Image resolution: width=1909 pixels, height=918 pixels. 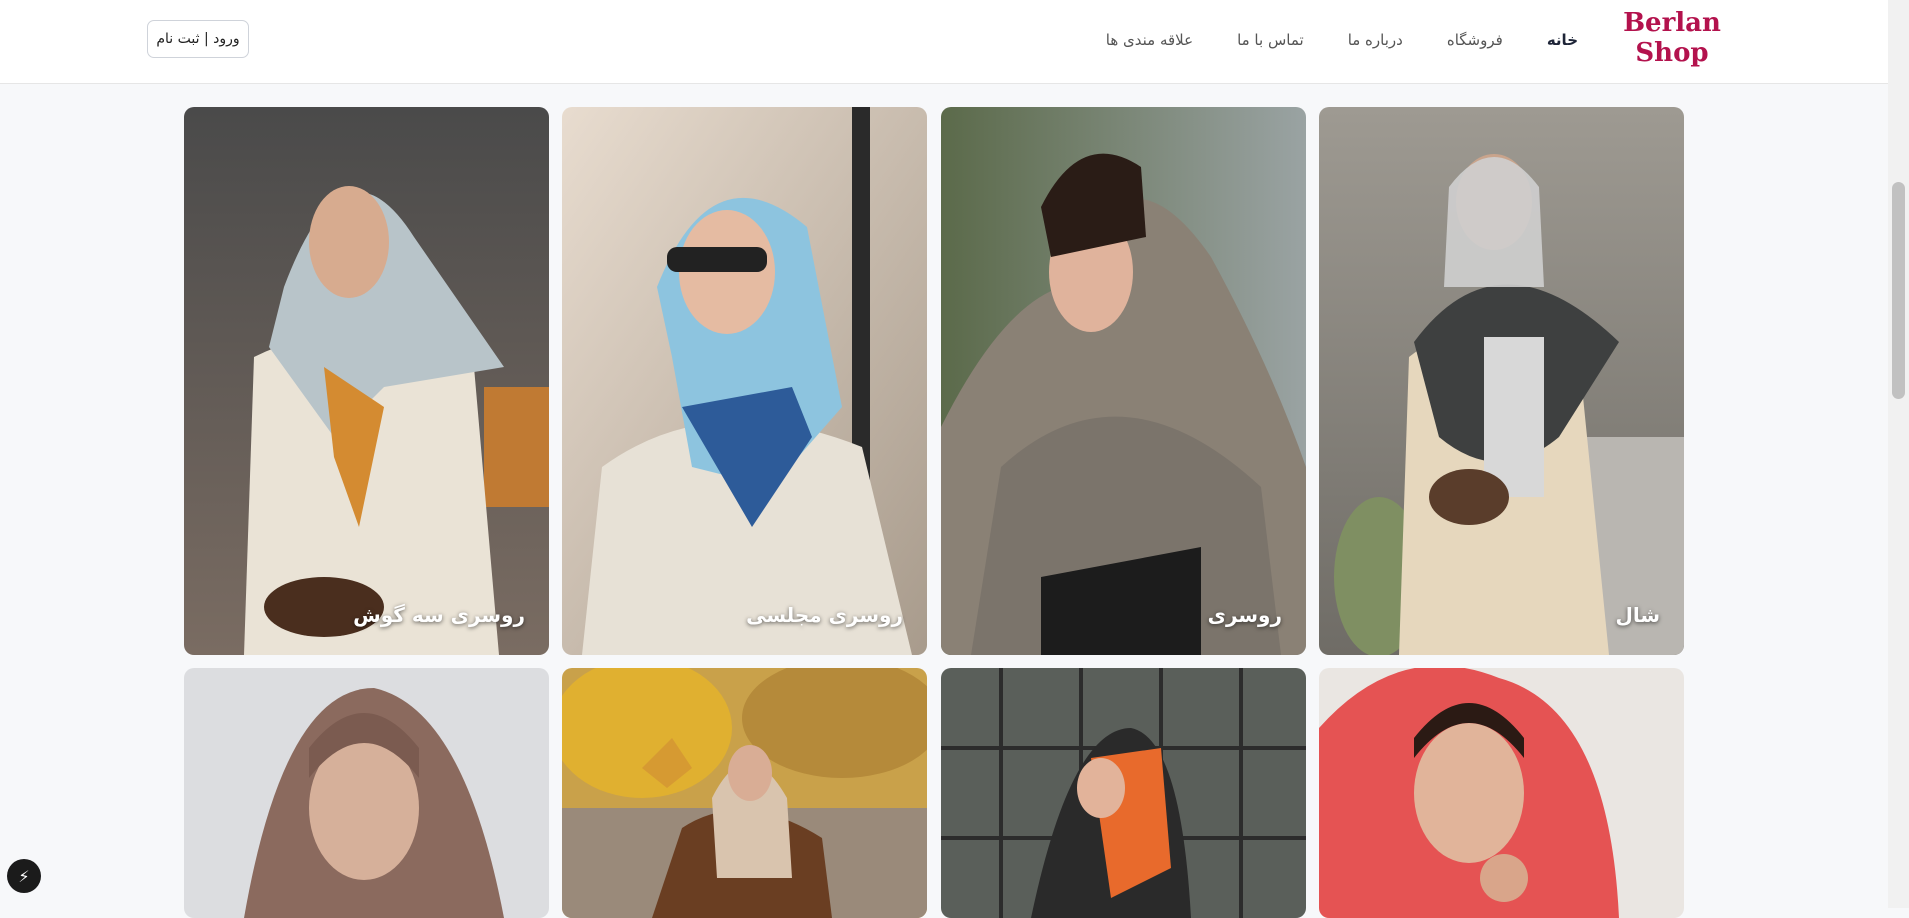 I want to click on nav-about: درباره ما, so click(x=1375, y=40).